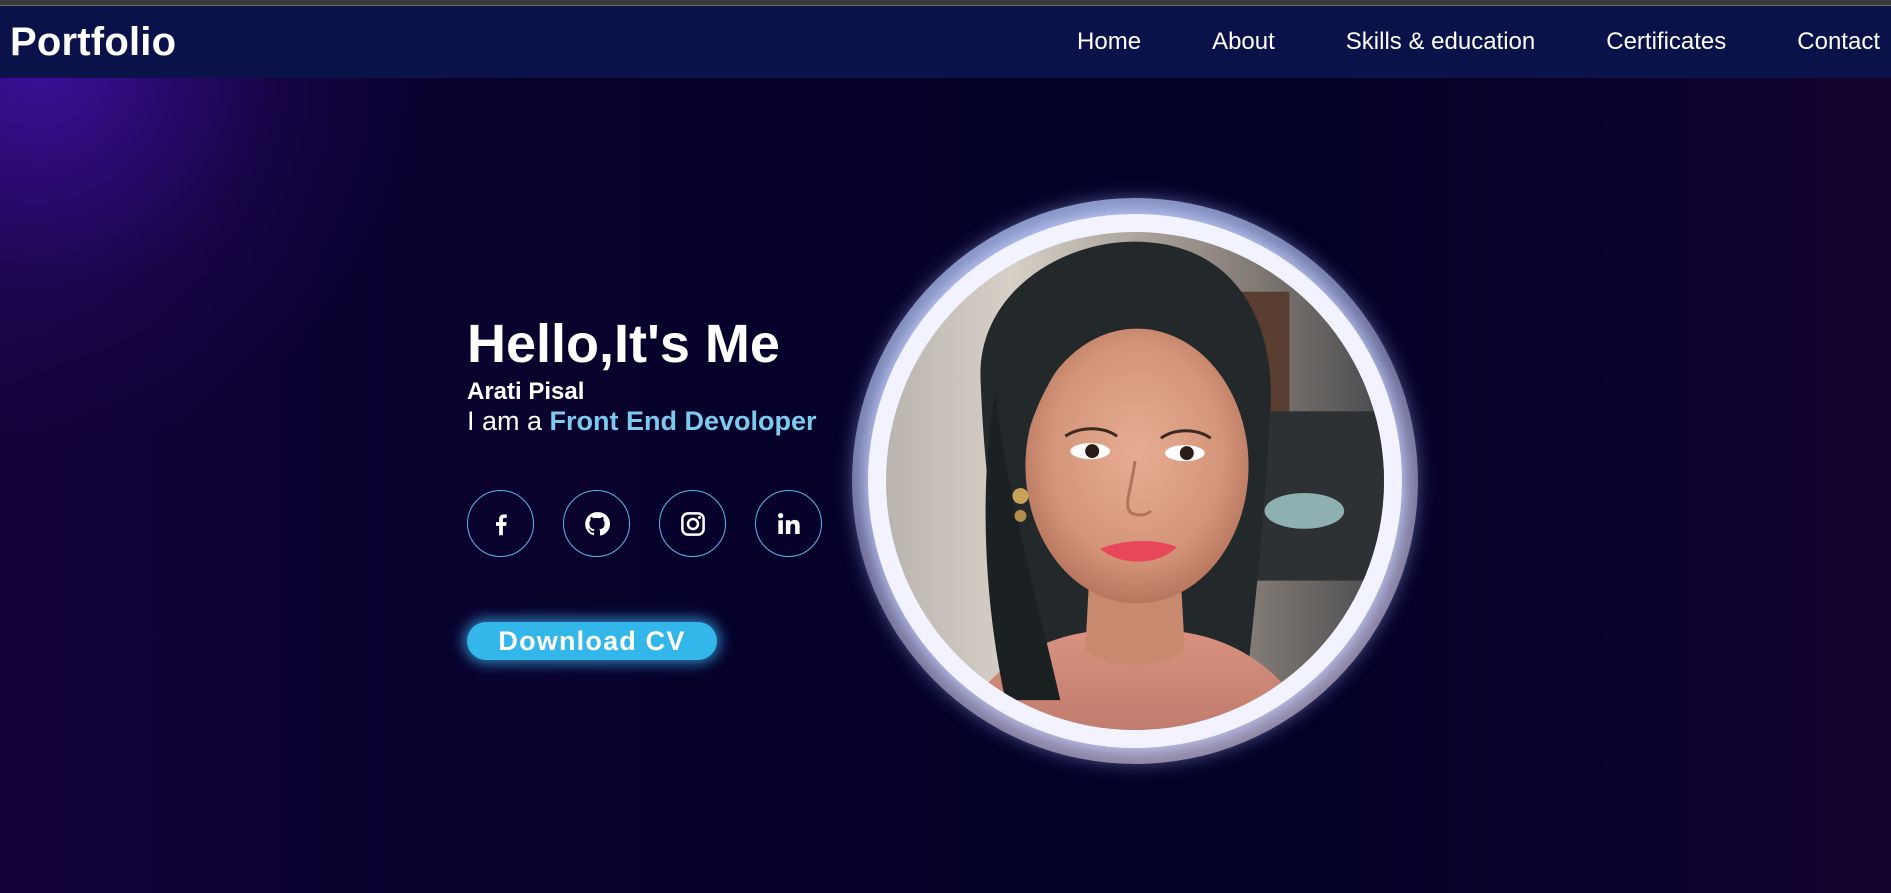 This screenshot has width=1891, height=893. Describe the element at coordinates (592, 641) in the screenshot. I see `download-cv-button: Download CV` at that location.